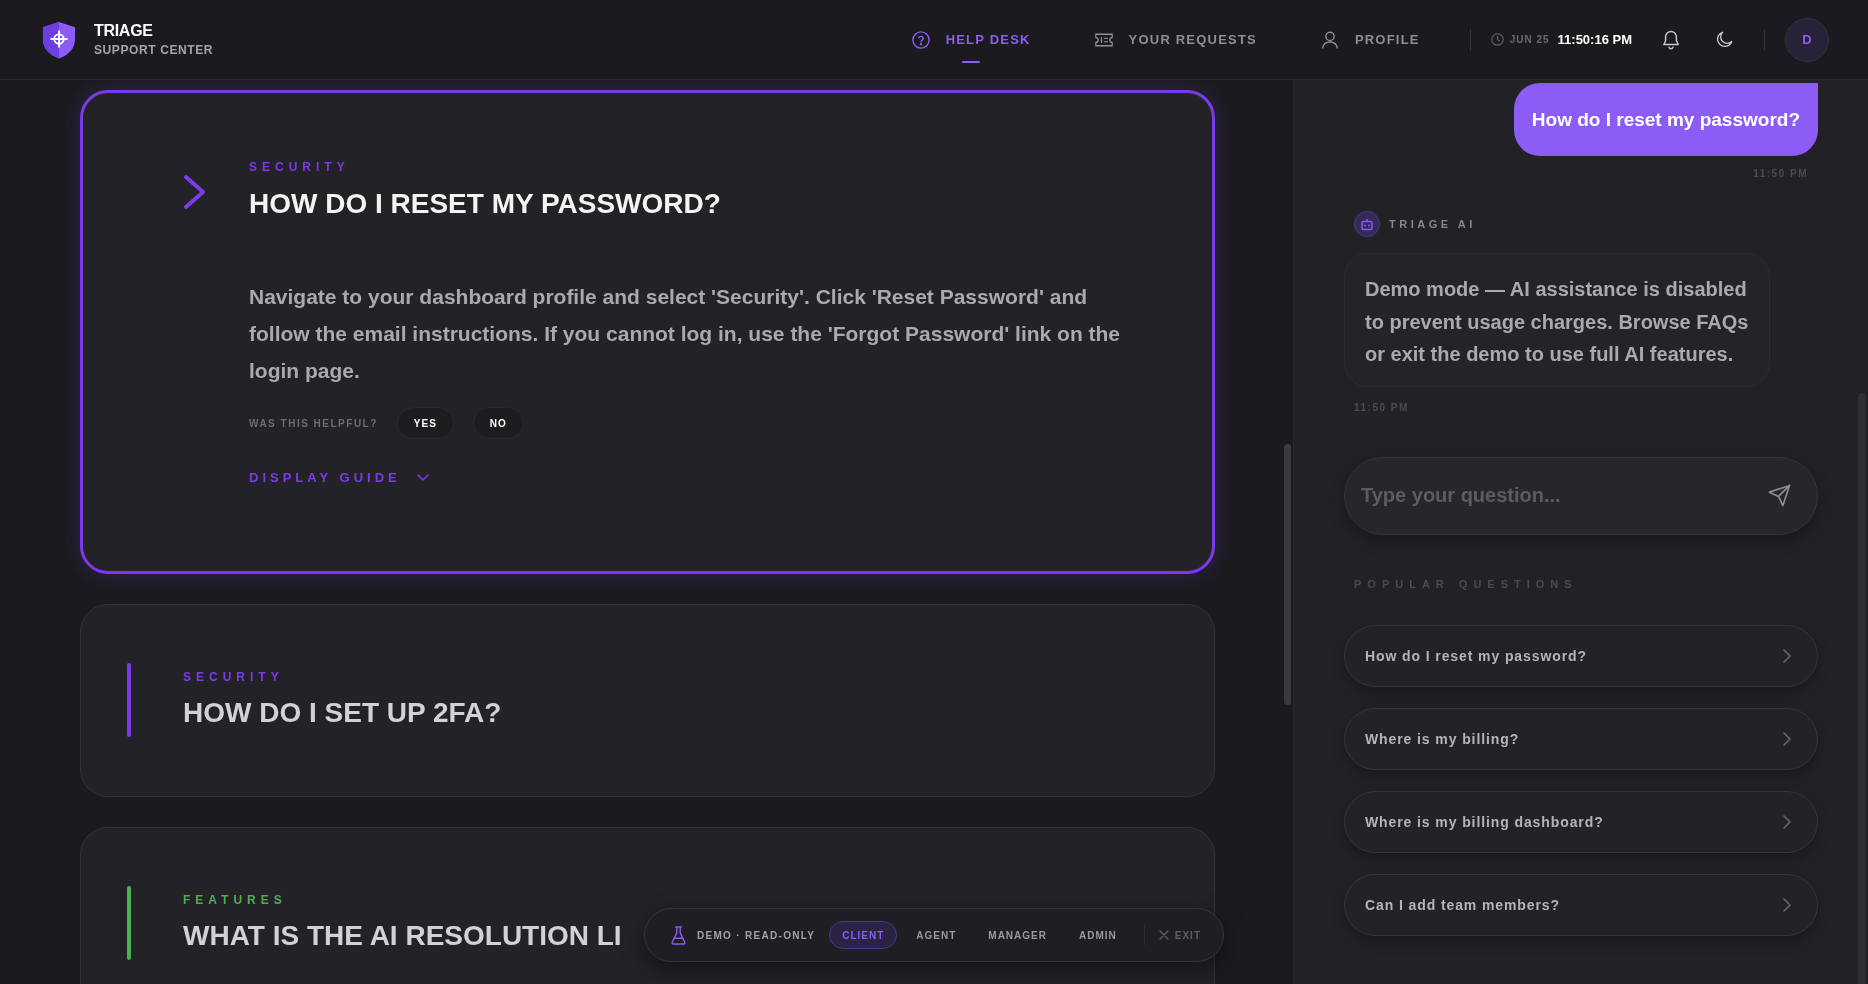 The image size is (1868, 984). What do you see at coordinates (313, 423) in the screenshot?
I see `helpful-prompt: WAS THIS HELPFUL?` at bounding box center [313, 423].